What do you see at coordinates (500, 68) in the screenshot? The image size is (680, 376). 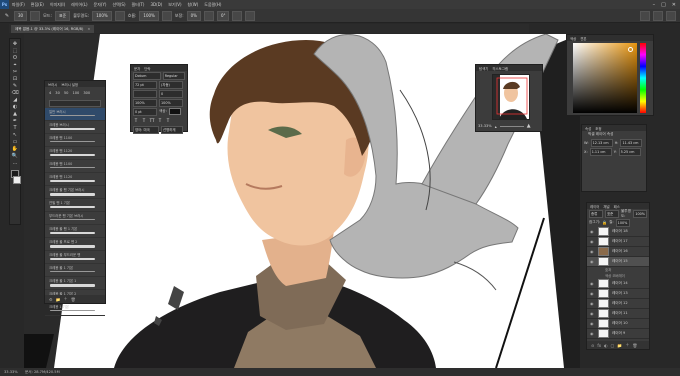 I see `tab-histogram: 히스토그램` at bounding box center [500, 68].